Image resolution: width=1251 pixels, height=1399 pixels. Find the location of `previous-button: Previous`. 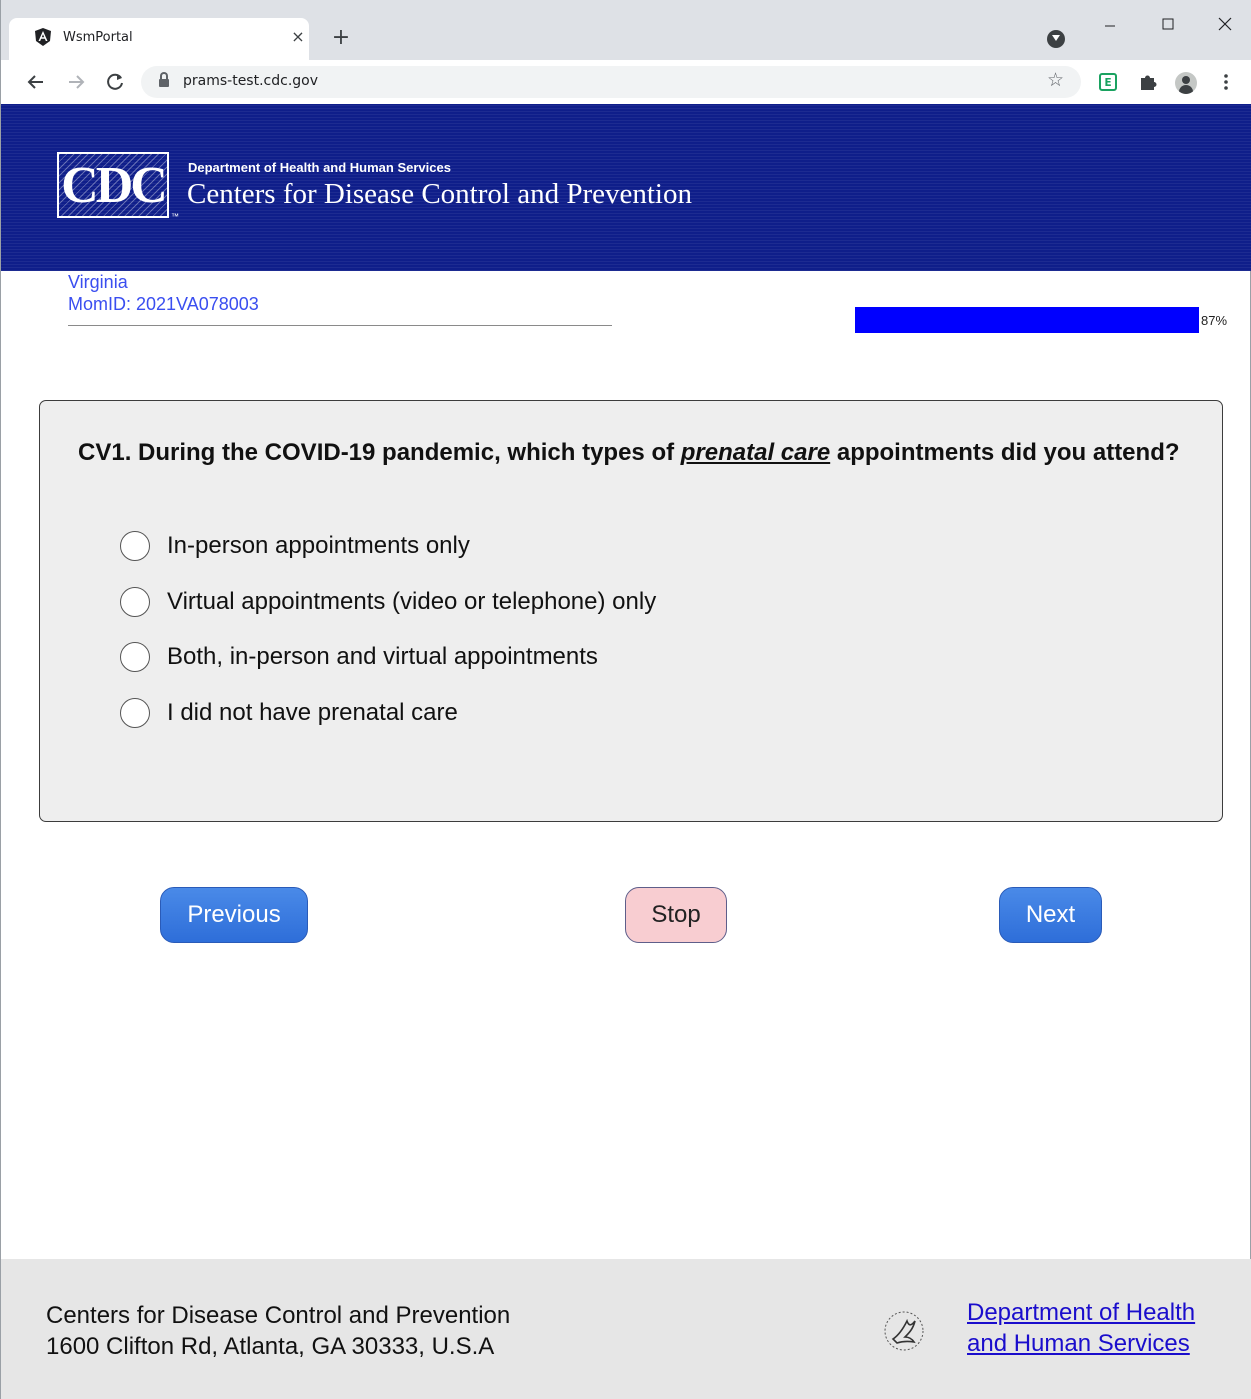

previous-button: Previous is located at coordinates (234, 915).